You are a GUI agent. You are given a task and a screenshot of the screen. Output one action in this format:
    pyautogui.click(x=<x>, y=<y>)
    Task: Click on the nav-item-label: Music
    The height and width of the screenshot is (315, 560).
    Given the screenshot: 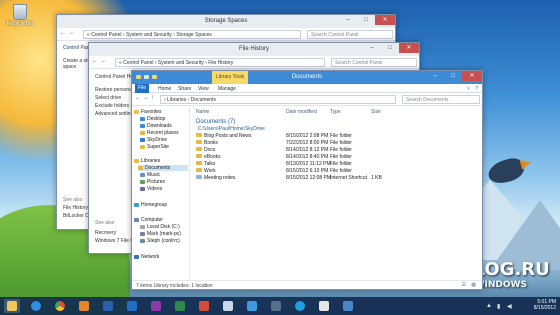 What is the action you would take?
    pyautogui.click(x=154, y=175)
    